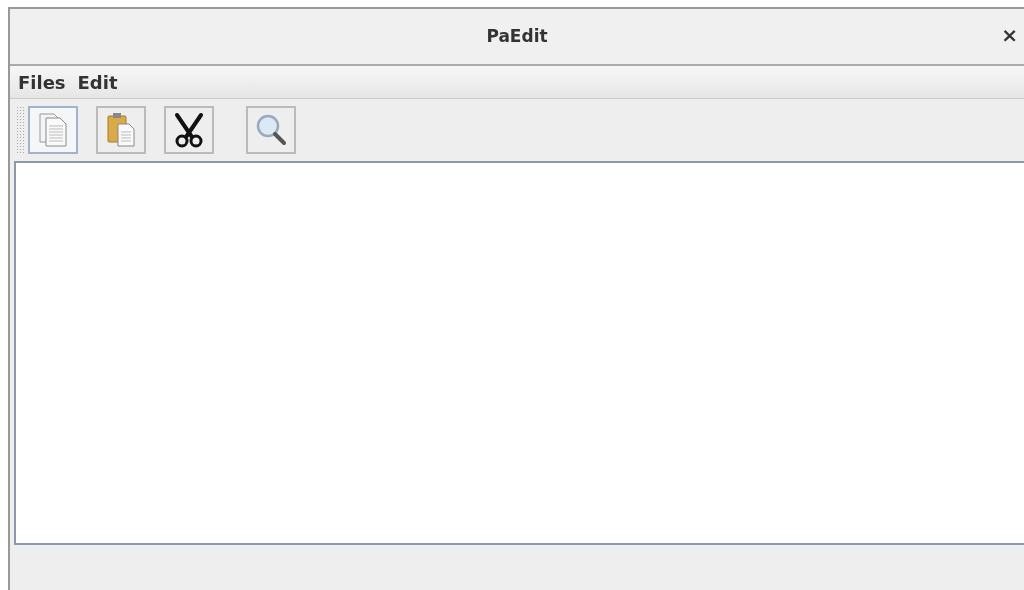 This screenshot has height=590, width=1024. What do you see at coordinates (1009, 35) in the screenshot?
I see `close-button: ×` at bounding box center [1009, 35].